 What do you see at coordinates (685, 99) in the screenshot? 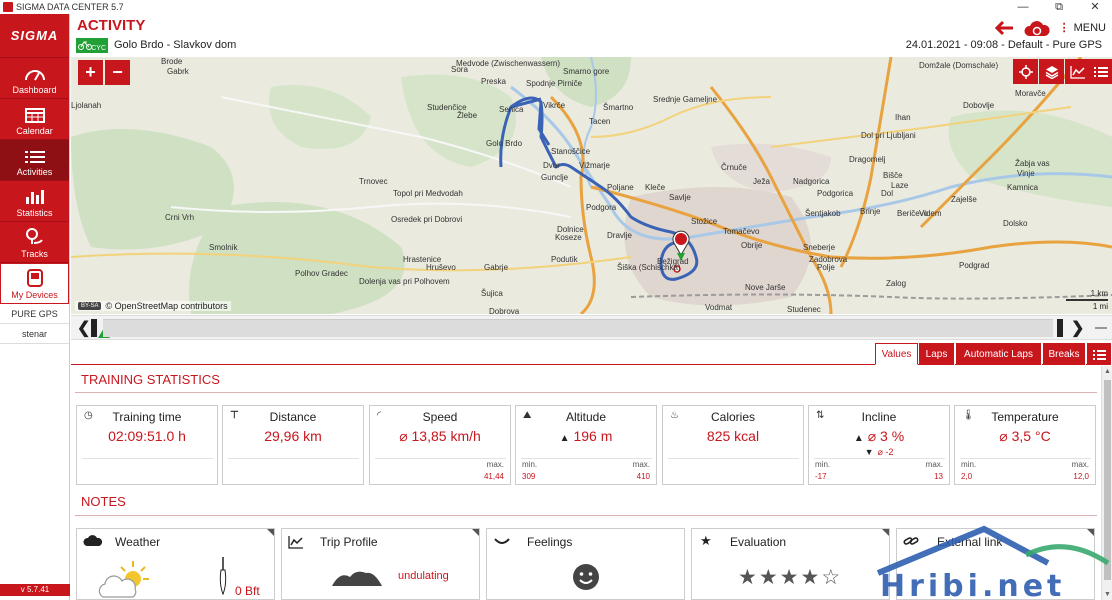
I see `map-place-label: Srednje Gameljne` at bounding box center [685, 99].